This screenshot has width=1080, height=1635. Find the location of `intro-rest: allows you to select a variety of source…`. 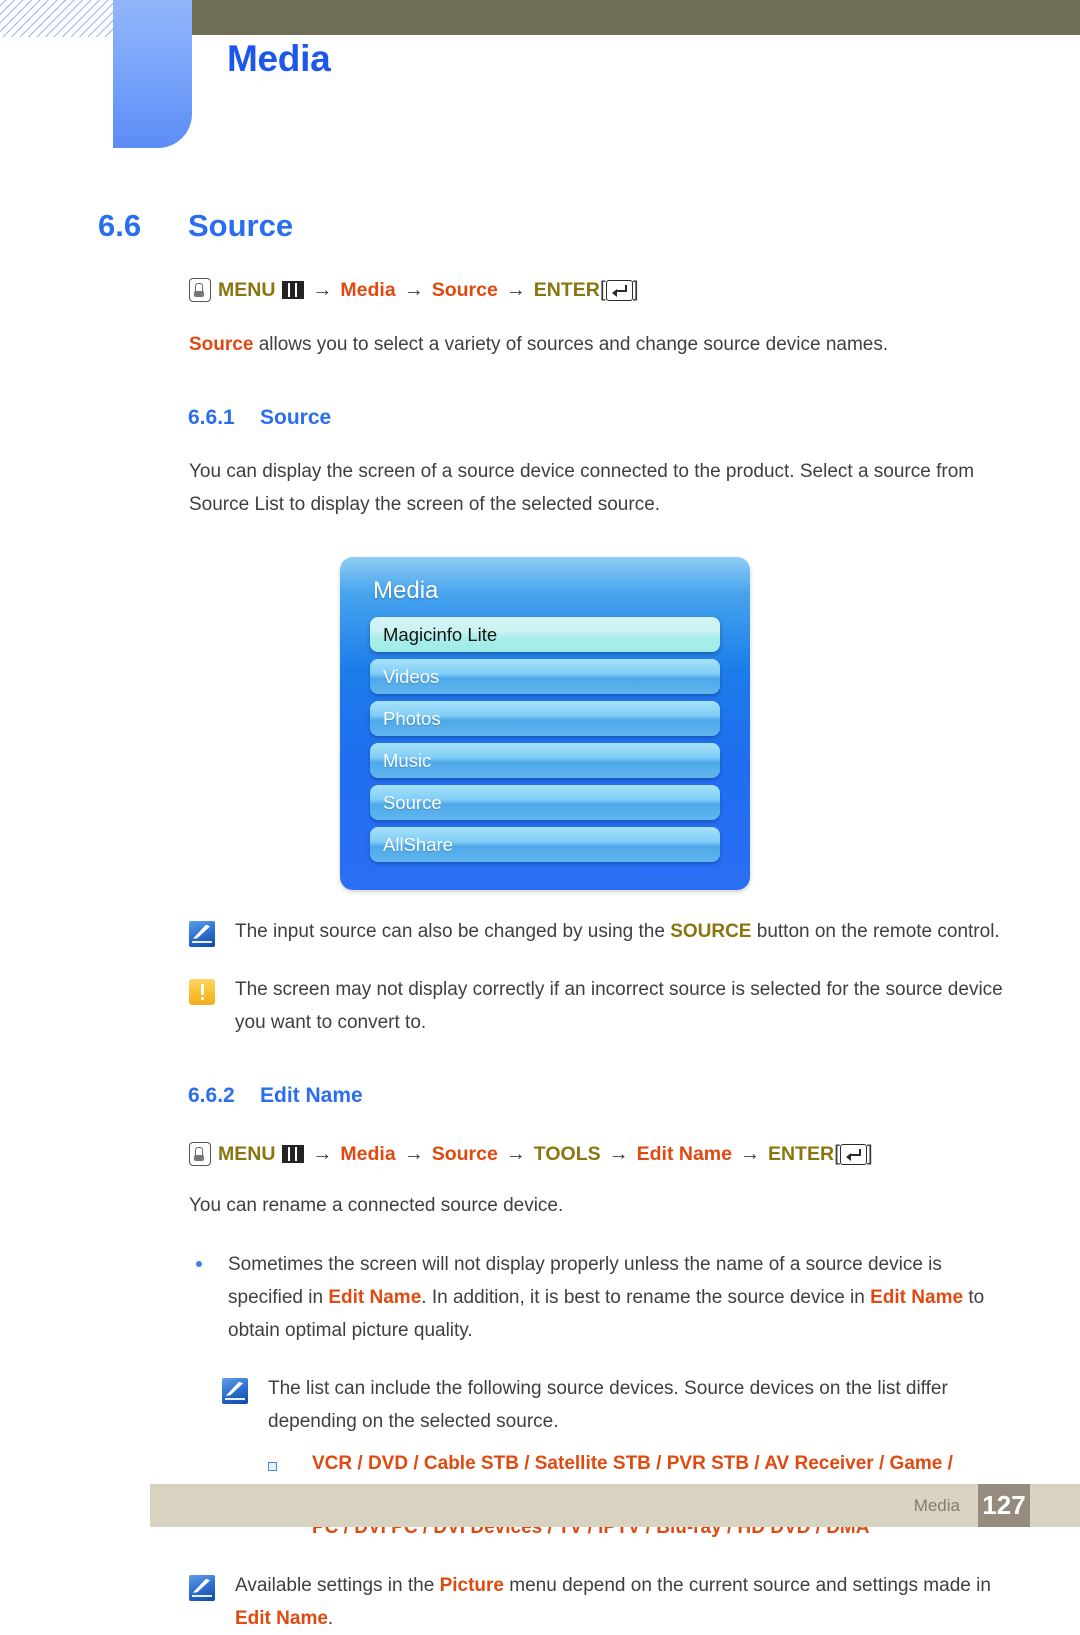

intro-rest: allows you to select a variety of source… is located at coordinates (571, 344).